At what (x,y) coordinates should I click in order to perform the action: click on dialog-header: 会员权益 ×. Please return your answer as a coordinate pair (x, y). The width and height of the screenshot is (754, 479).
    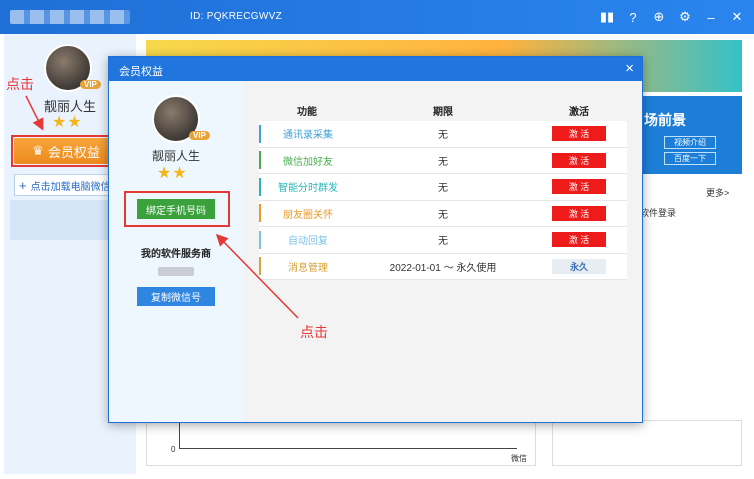
    Looking at the image, I should click on (375, 69).